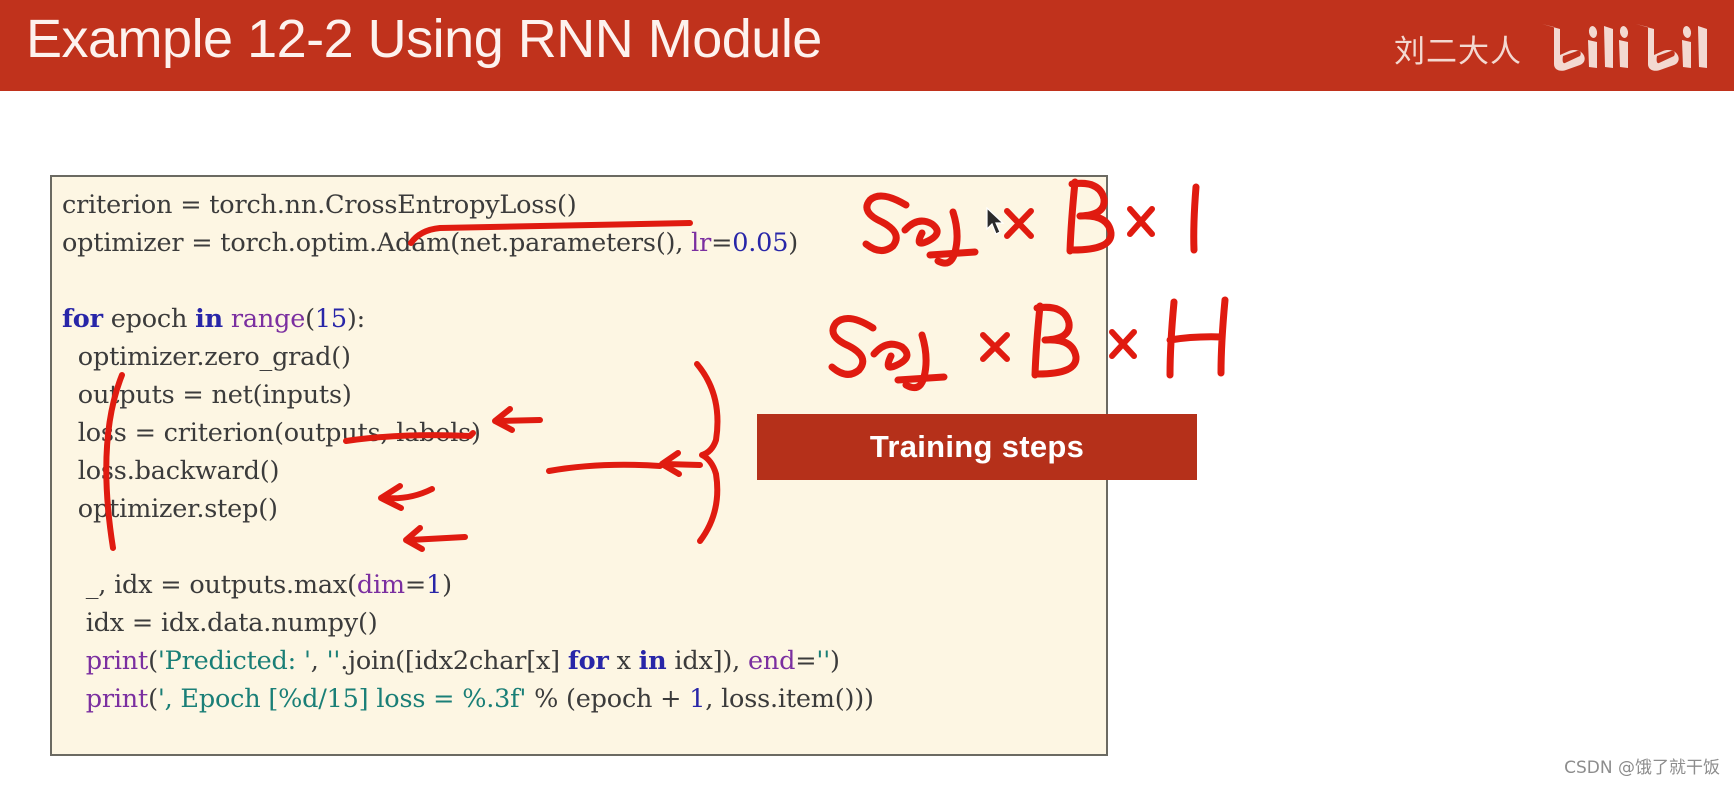 The height and width of the screenshot is (786, 1734). Describe the element at coordinates (995, 221) in the screenshot. I see `mouse-pointer` at that location.